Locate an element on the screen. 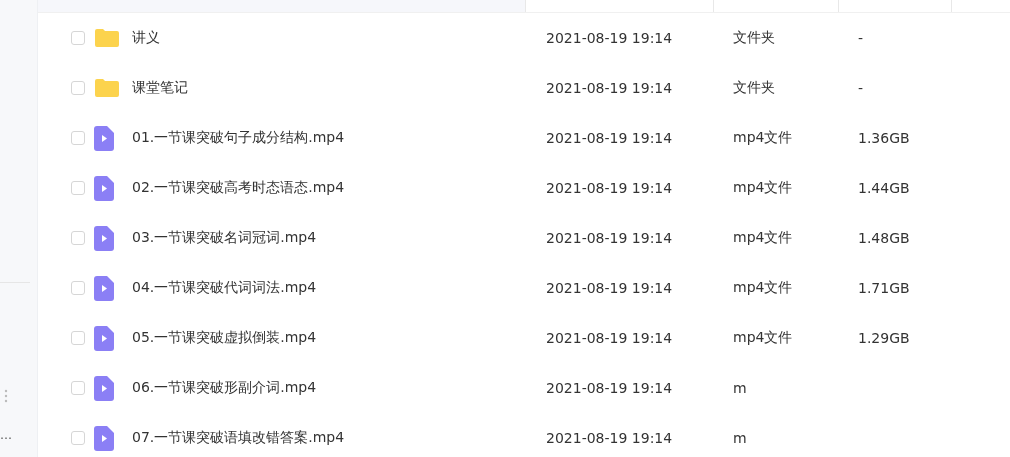  file-name: 05.一节课突破虚拟倒装.mp4 is located at coordinates (224, 337).